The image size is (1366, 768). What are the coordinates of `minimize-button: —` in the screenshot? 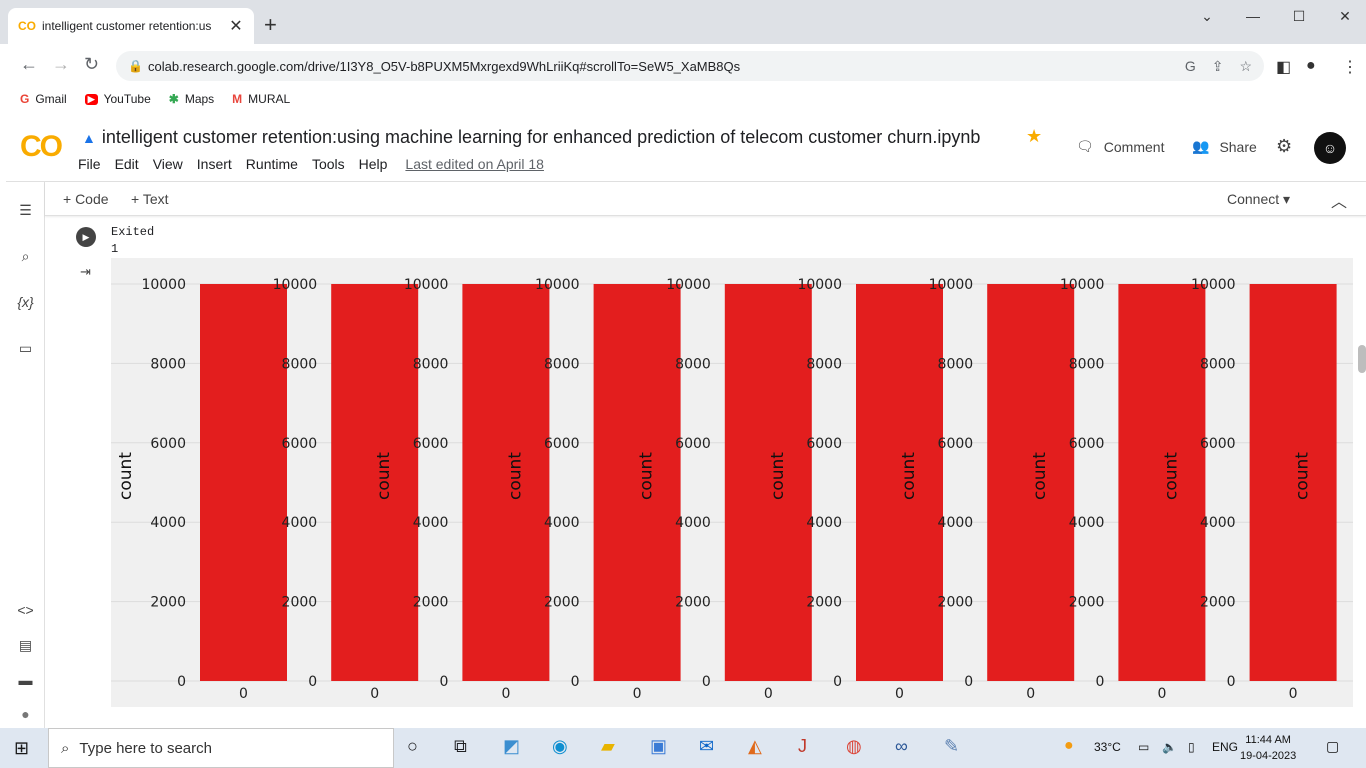 It's located at (1253, 16).